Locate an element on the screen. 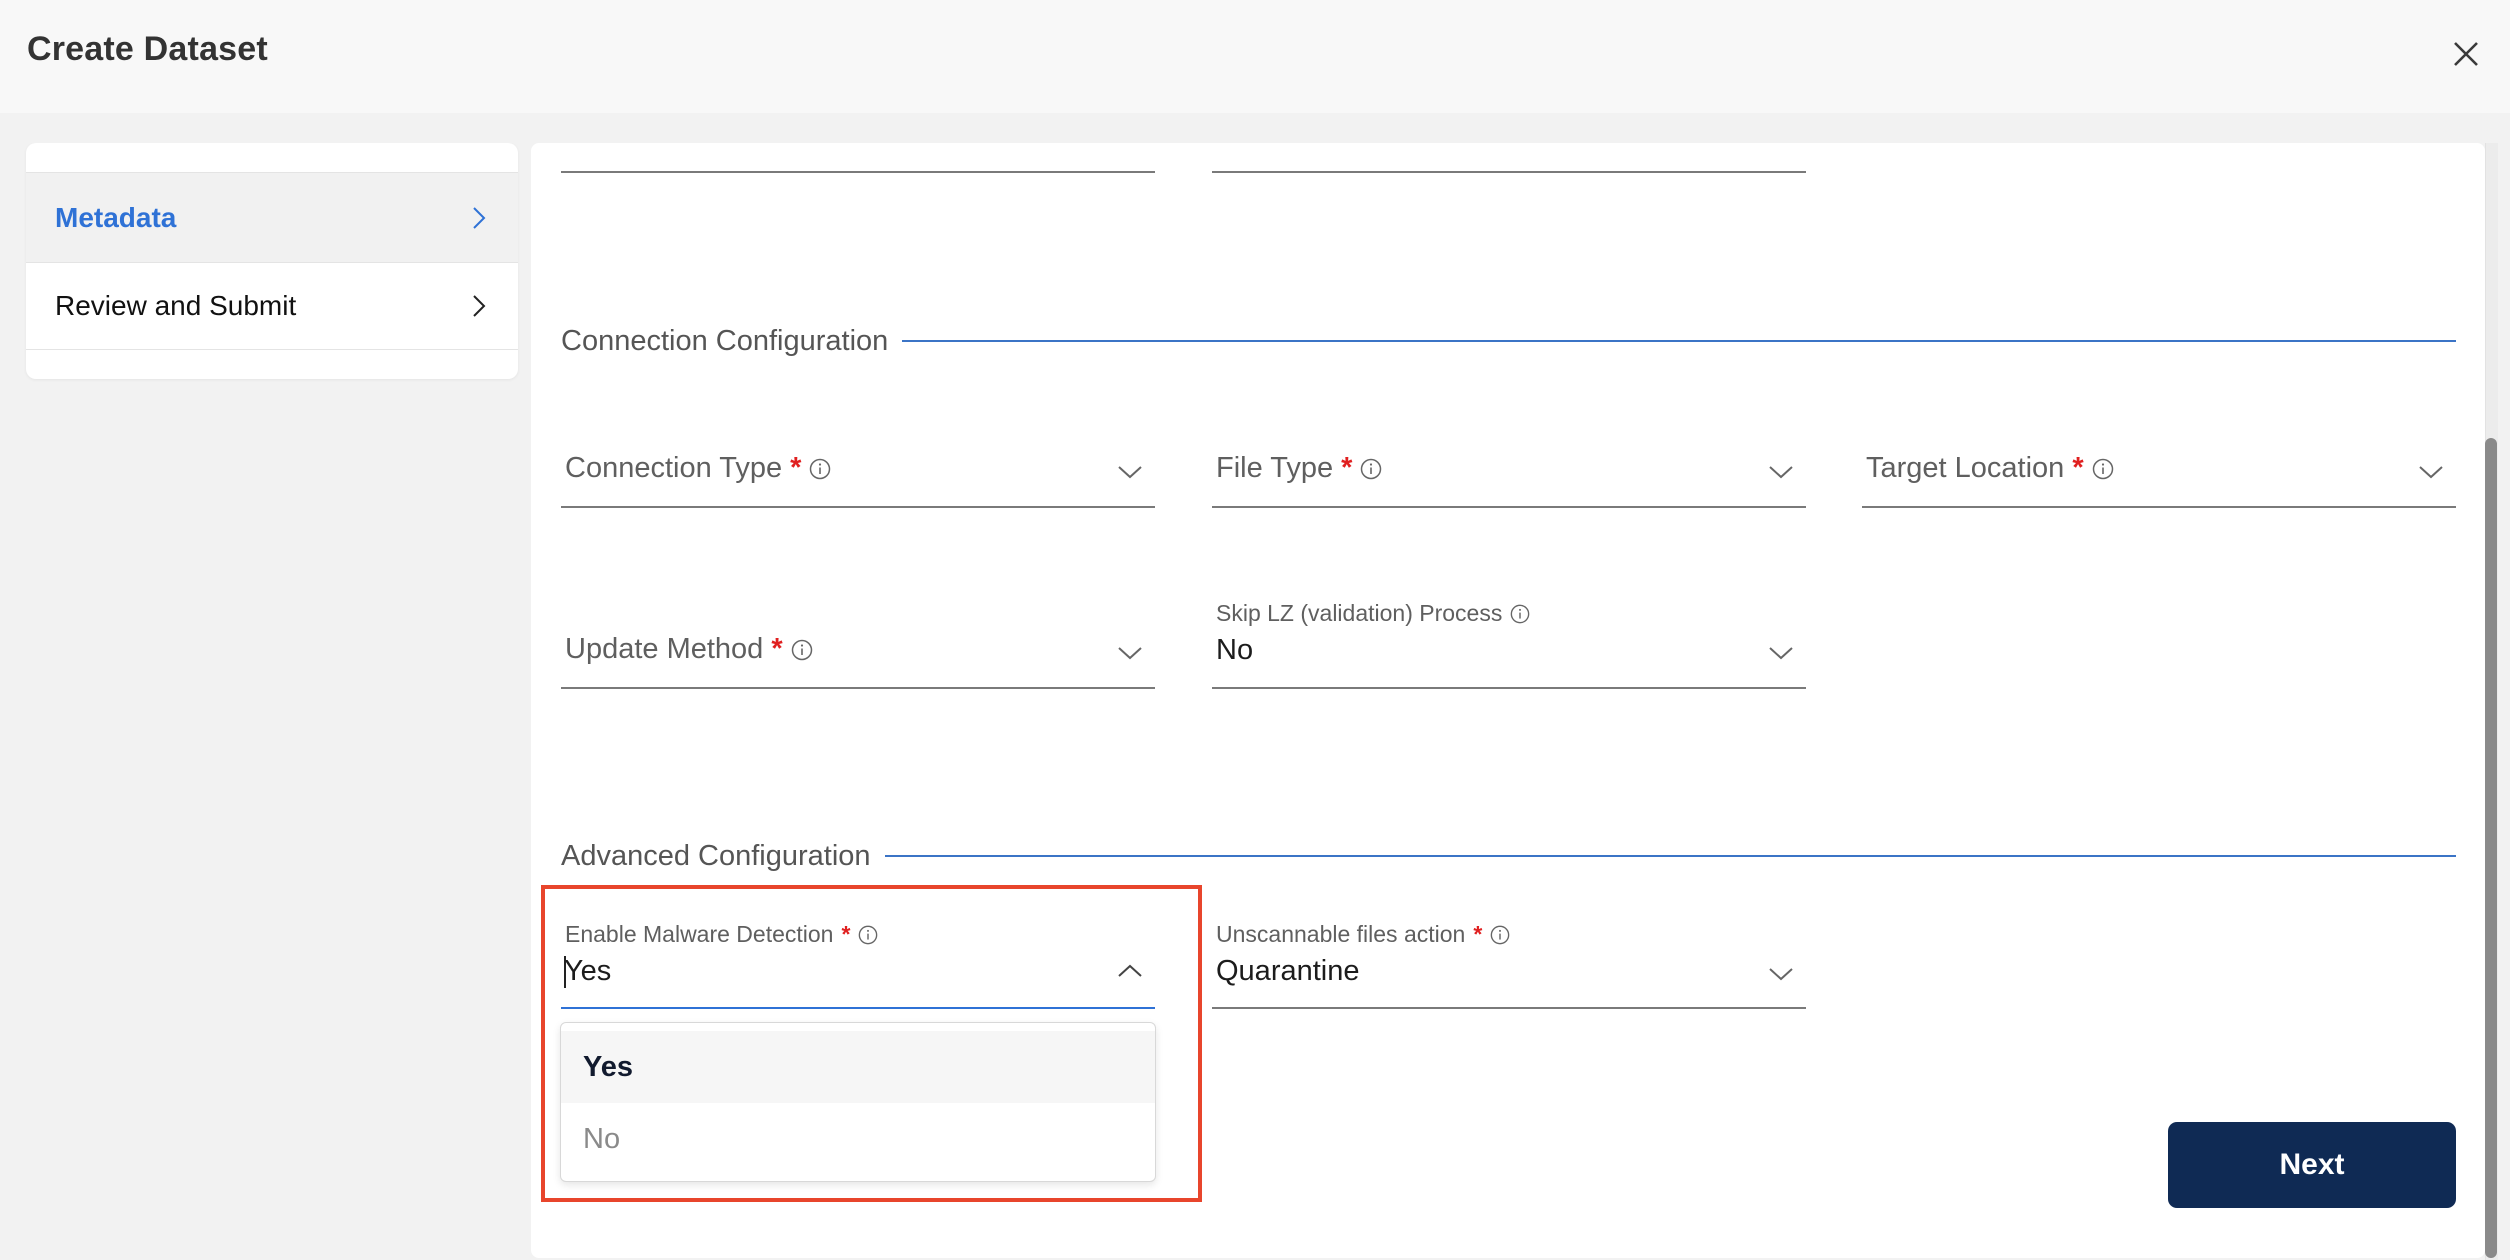 The image size is (2510, 1260). sidebar-item-label: Review and Submit is located at coordinates (176, 305).